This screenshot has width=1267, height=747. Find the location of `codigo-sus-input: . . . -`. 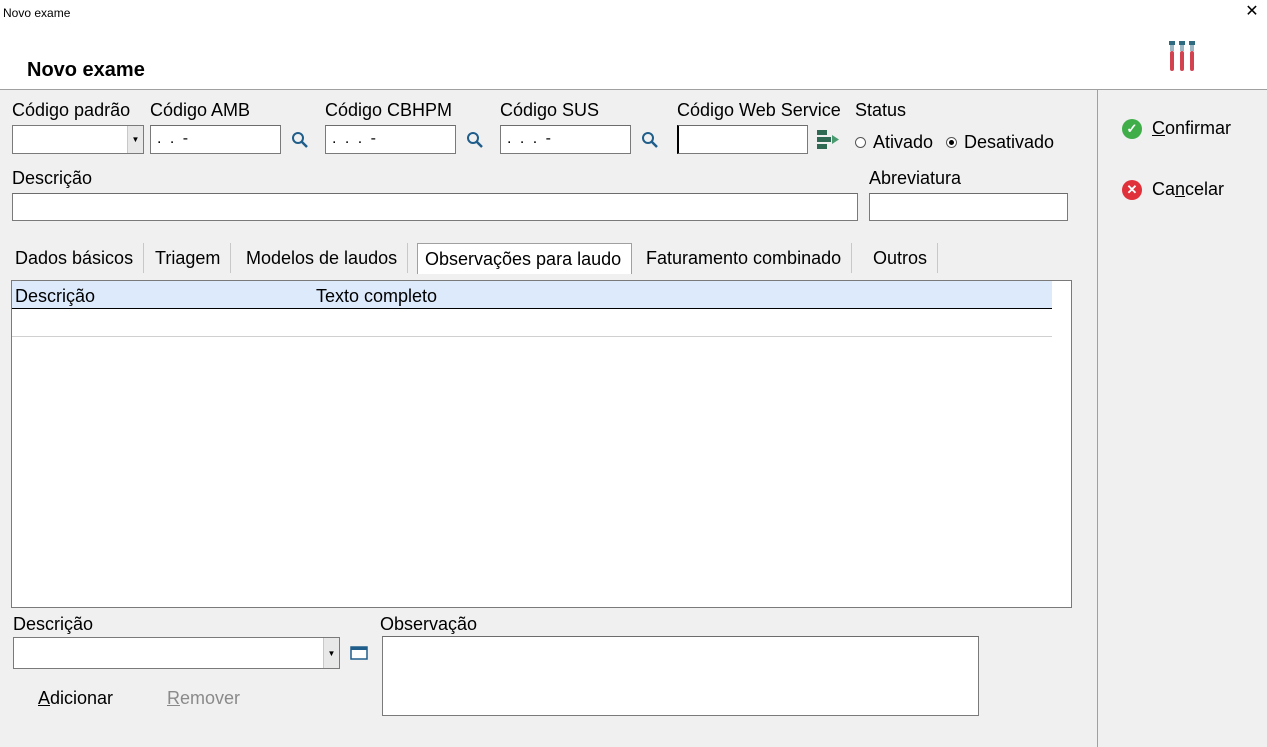

codigo-sus-input: . . . - is located at coordinates (565, 139).